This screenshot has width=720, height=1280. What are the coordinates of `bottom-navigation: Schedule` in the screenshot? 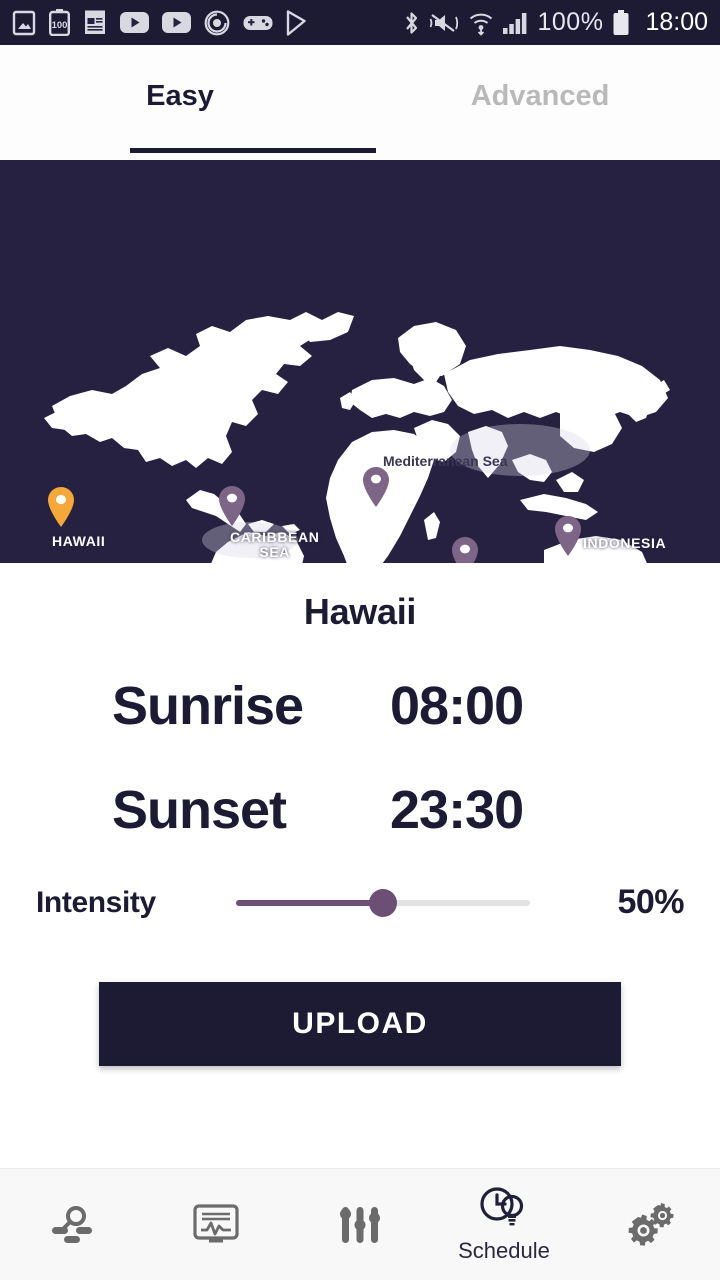 It's located at (360, 1224).